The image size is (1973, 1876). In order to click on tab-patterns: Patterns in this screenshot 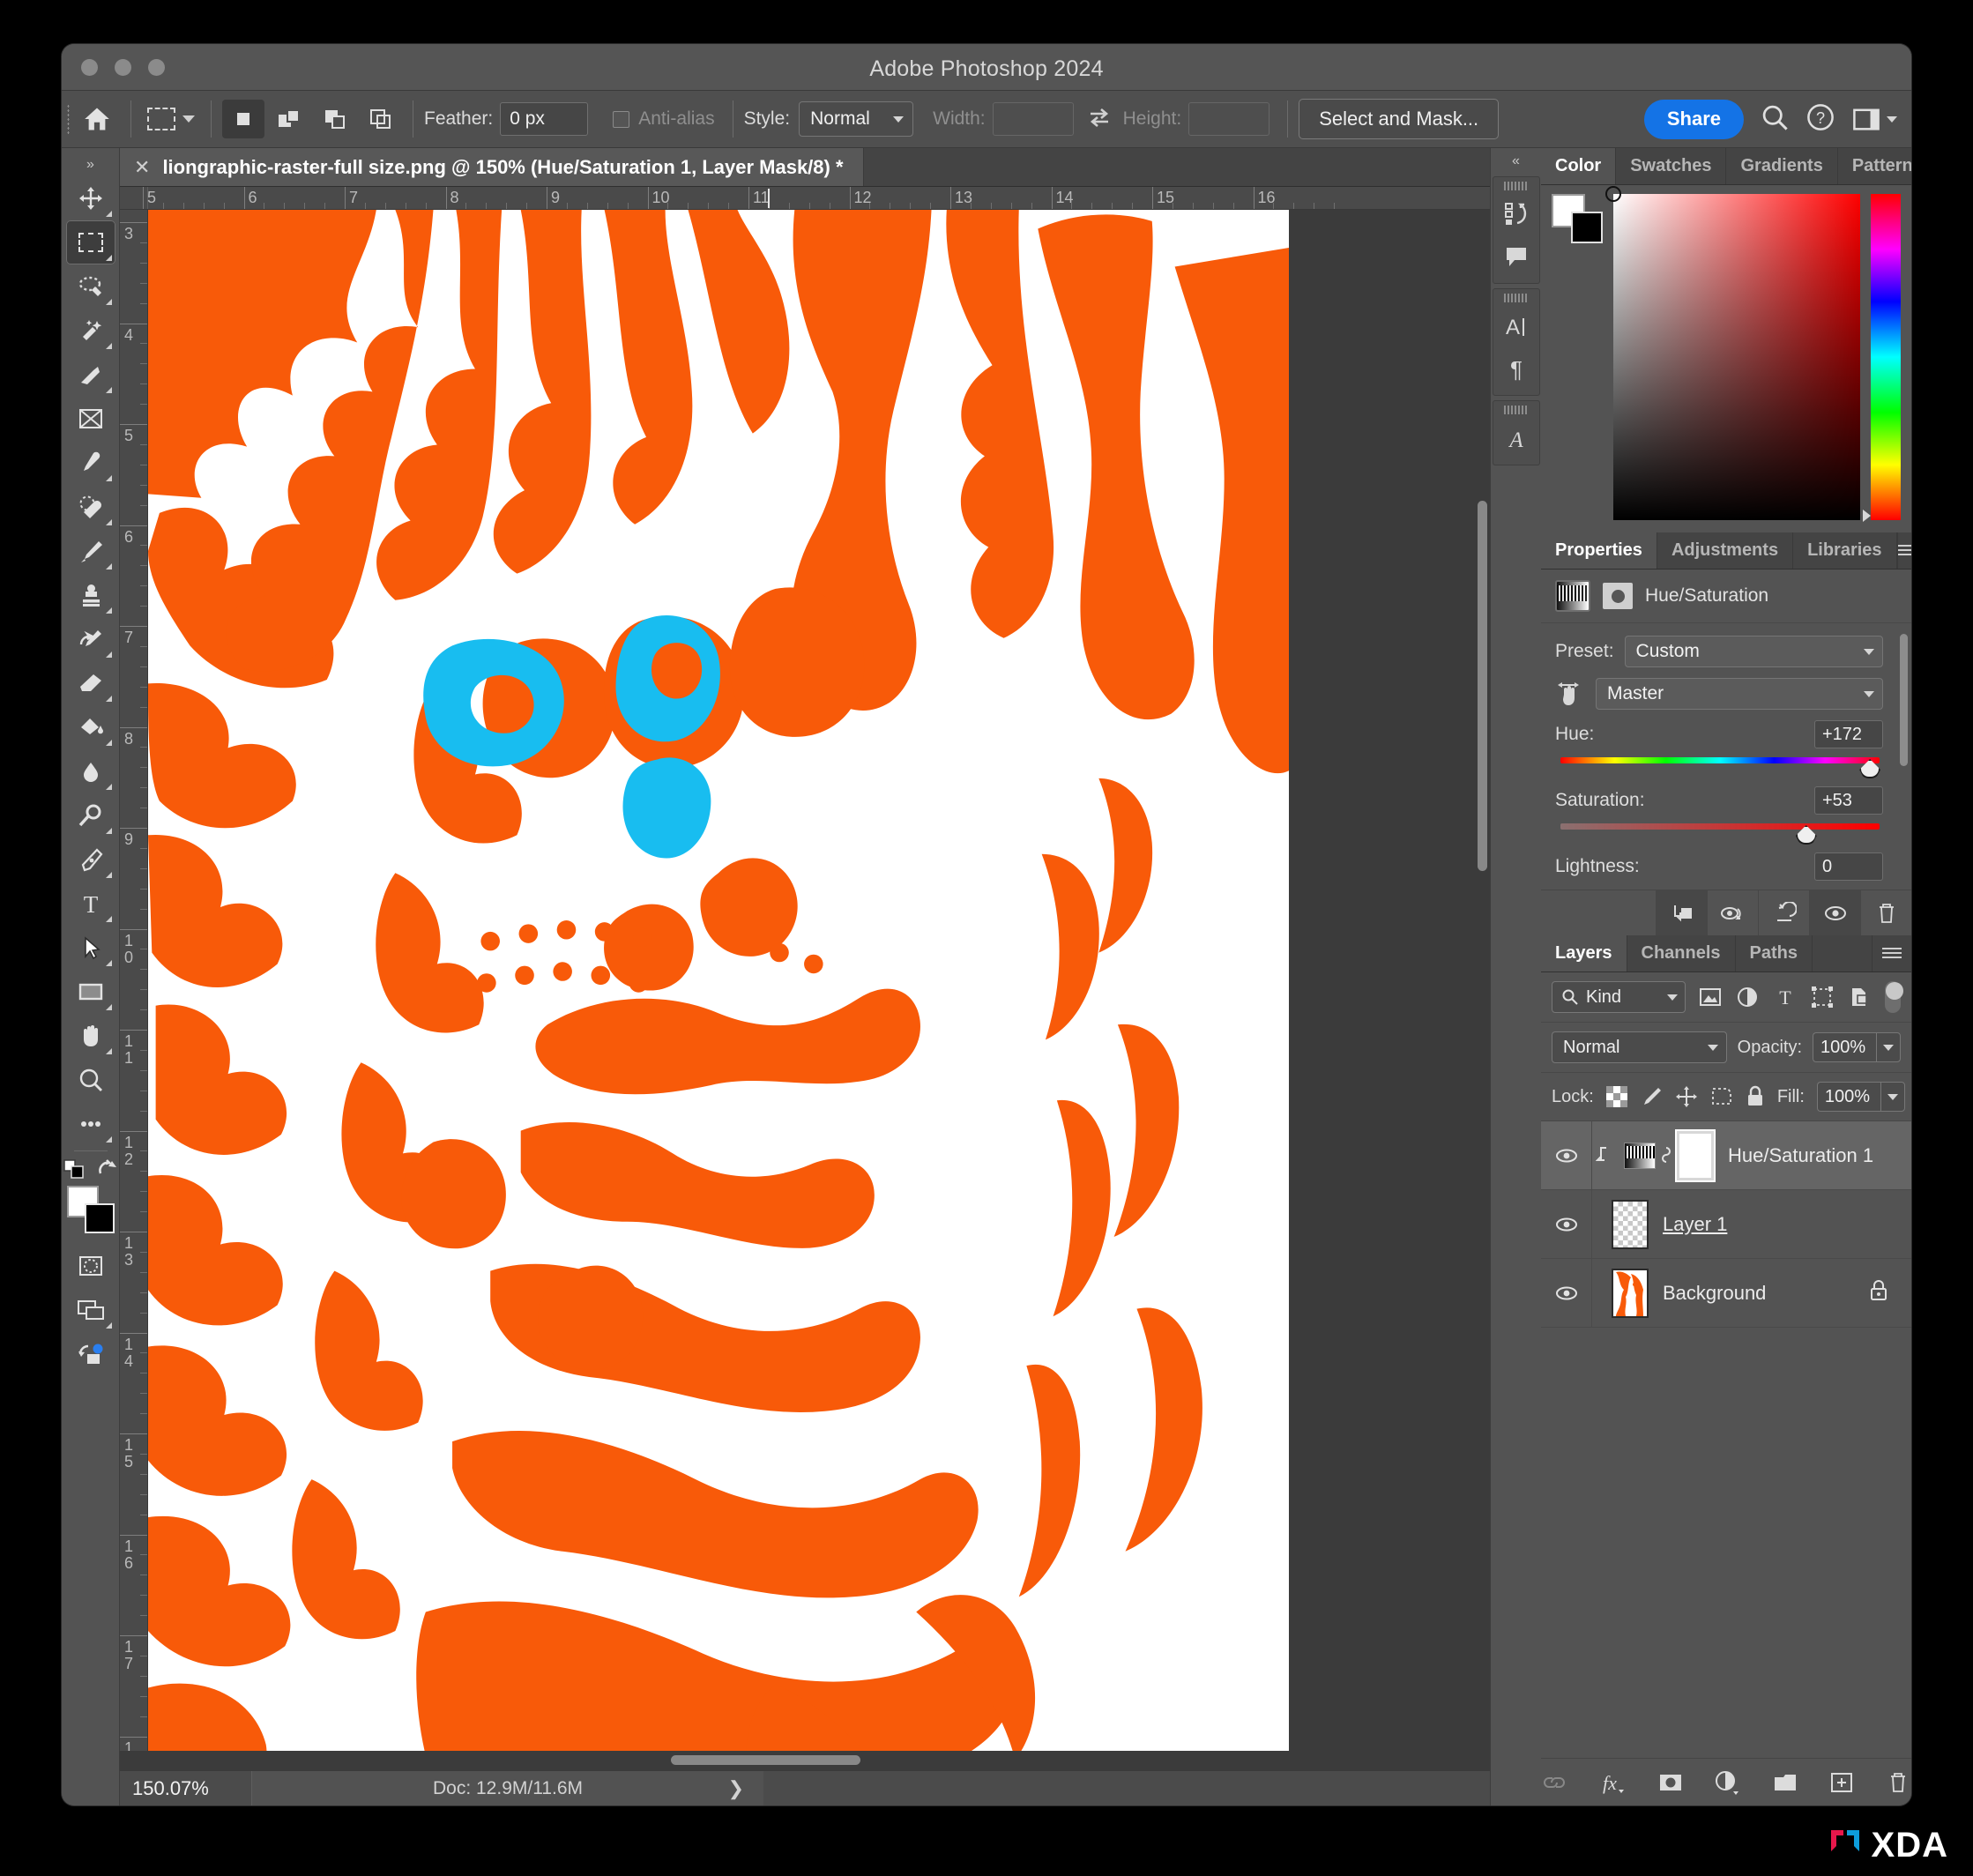, I will do `click(1875, 166)`.